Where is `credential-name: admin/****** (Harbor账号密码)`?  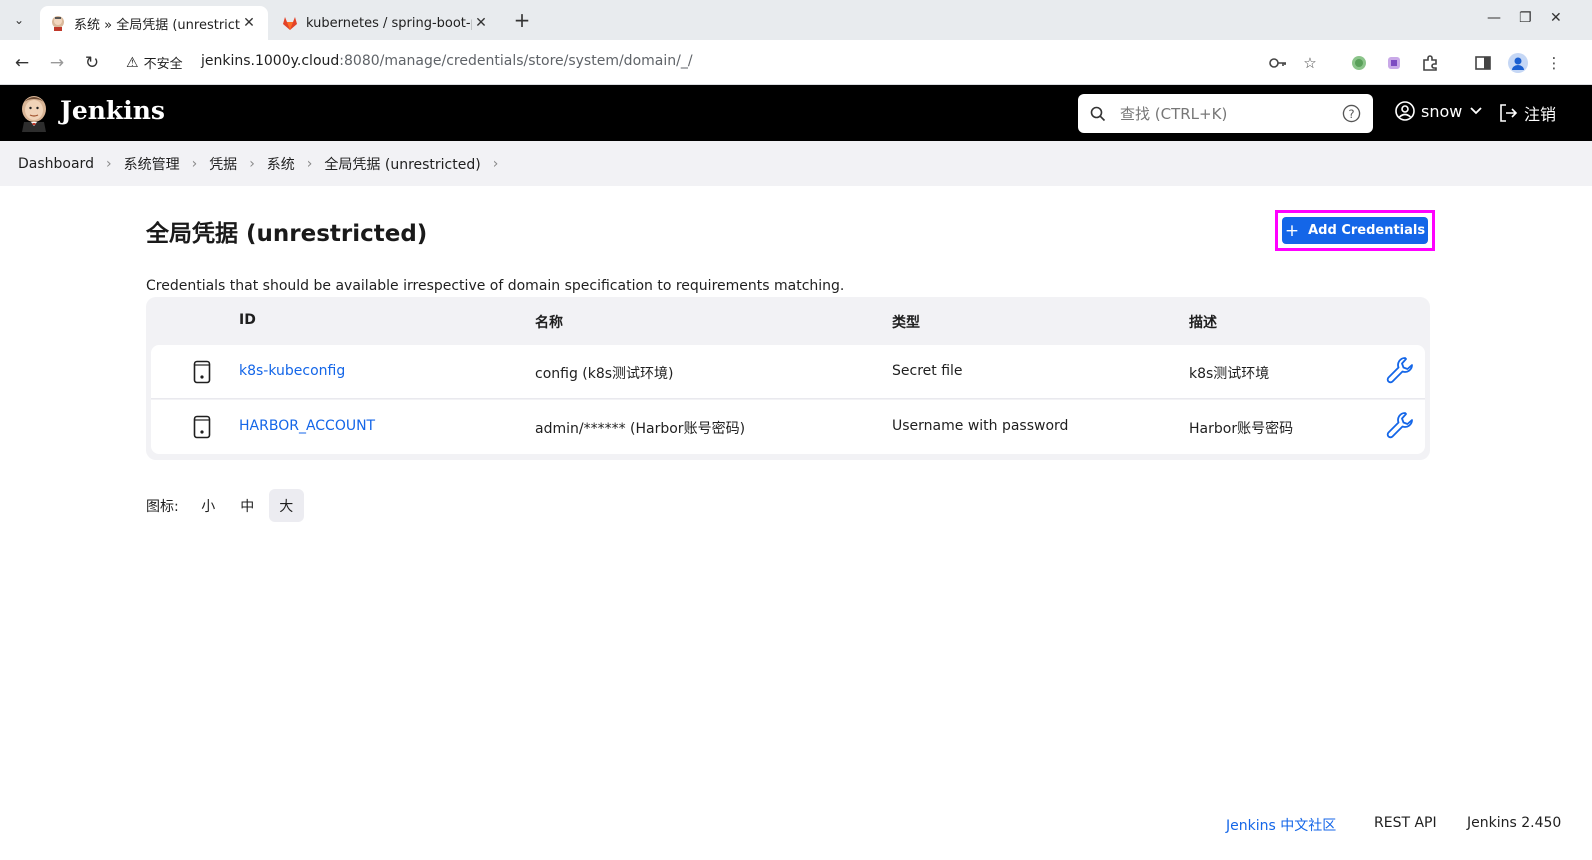
credential-name: admin/****** (Harbor账号密码) is located at coordinates (640, 429).